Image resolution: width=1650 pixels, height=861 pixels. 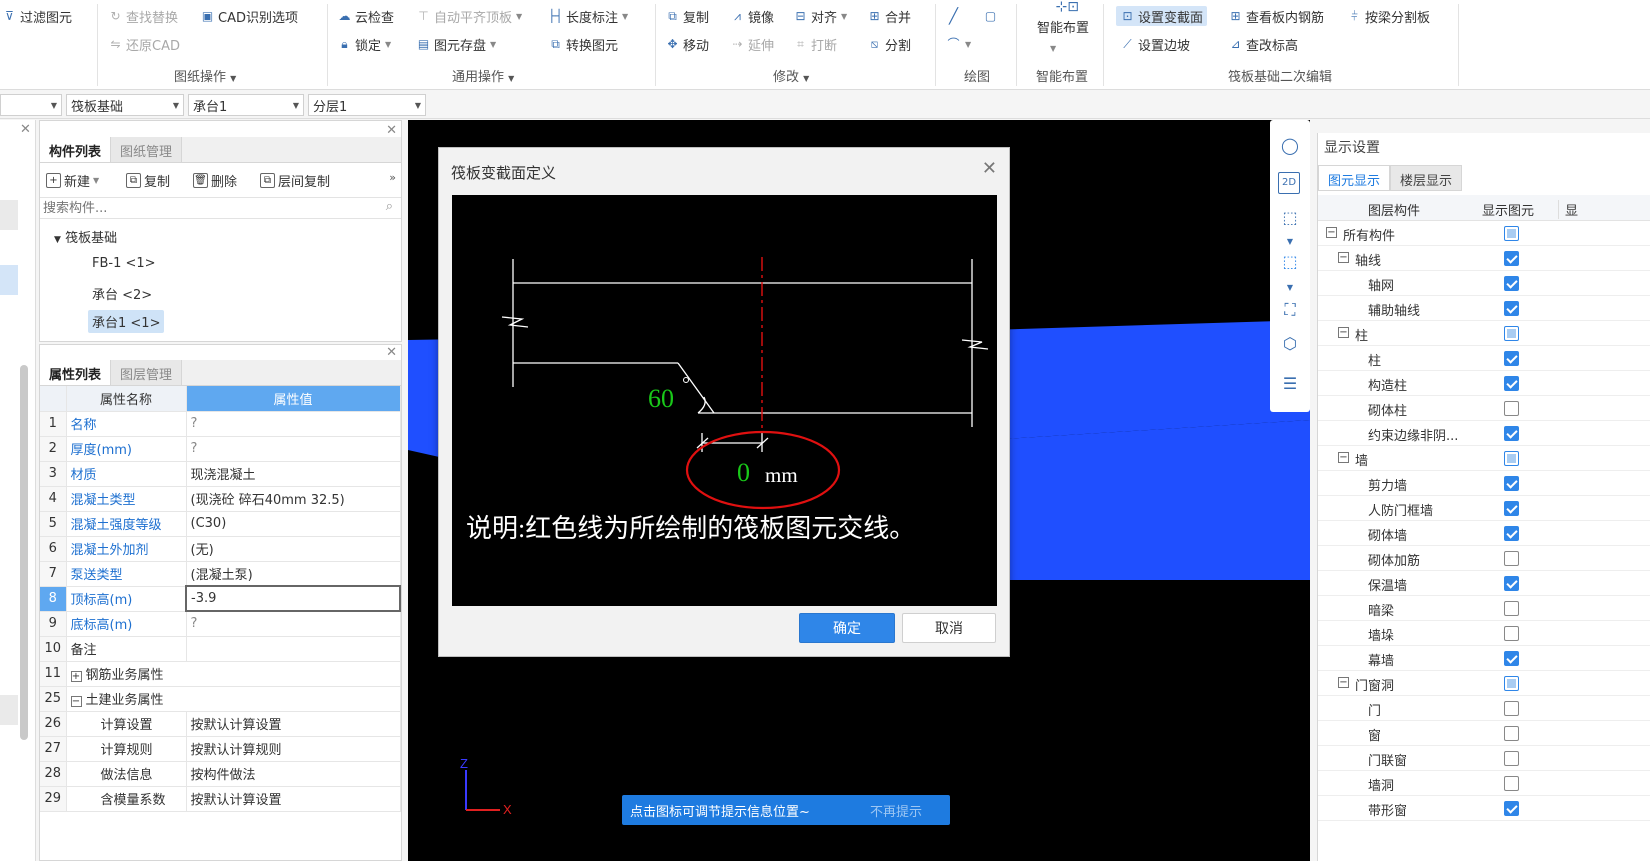 What do you see at coordinates (1484, 308) in the screenshot?
I see `display-row: 辅助轴线` at bounding box center [1484, 308].